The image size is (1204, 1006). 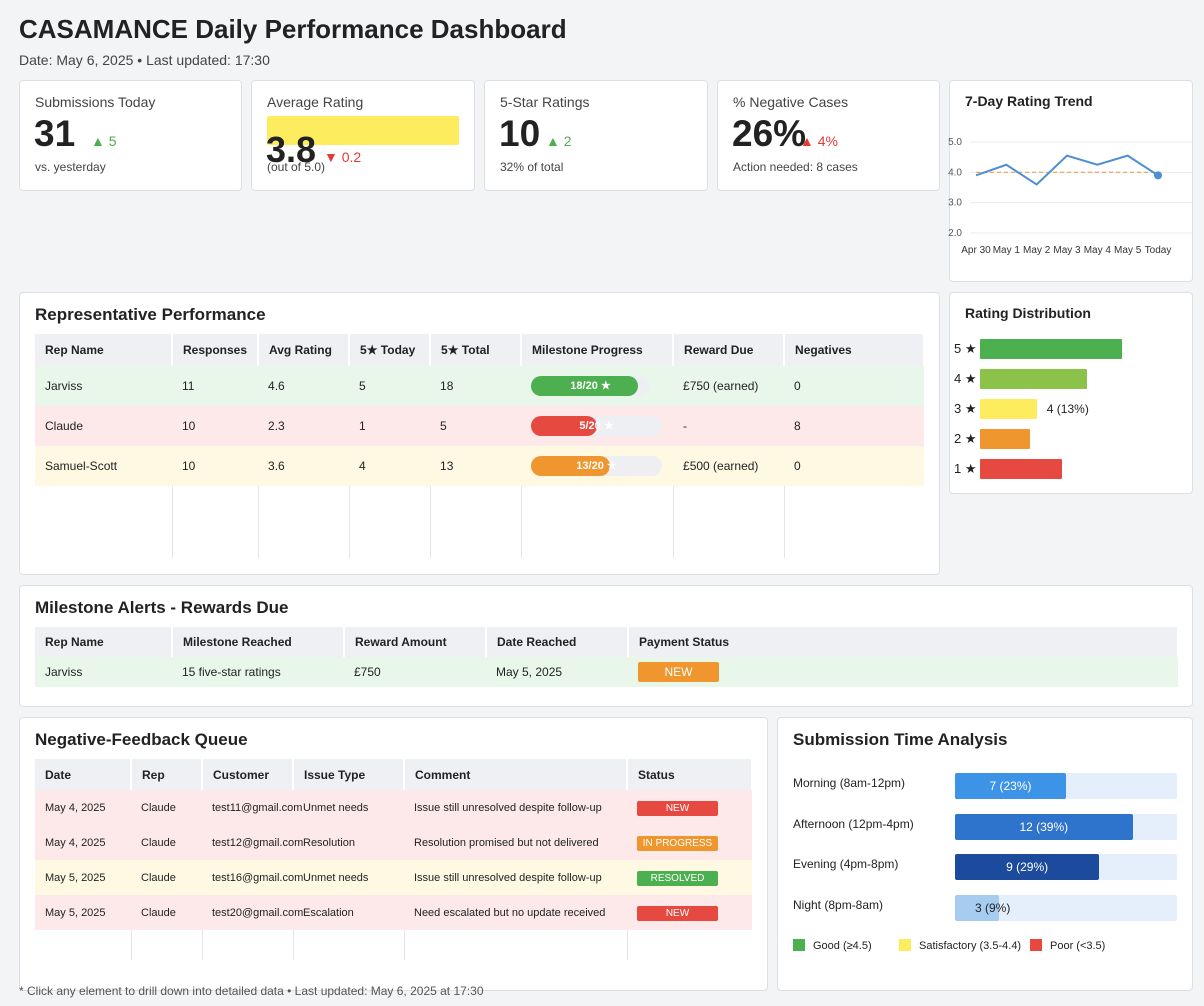 What do you see at coordinates (1044, 826) in the screenshot?
I see `time-value: 12 (39%)` at bounding box center [1044, 826].